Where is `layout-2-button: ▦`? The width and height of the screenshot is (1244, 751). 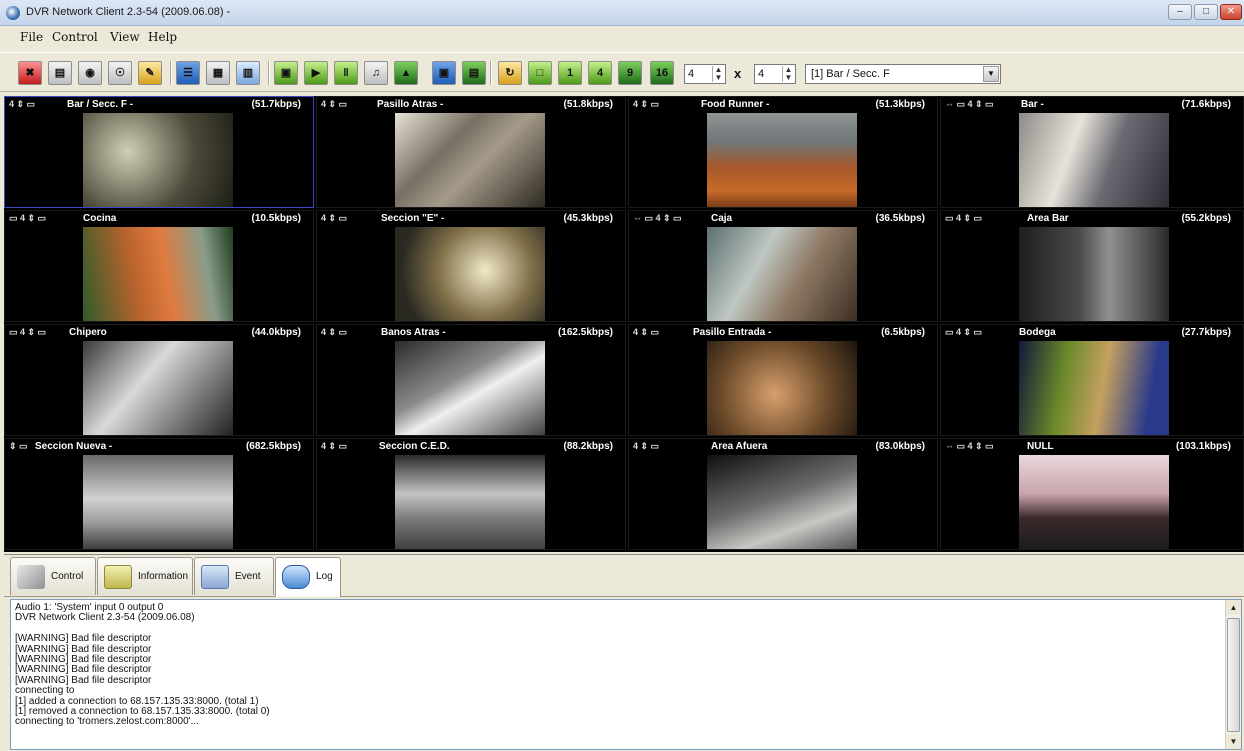
layout-2-button: ▦ is located at coordinates (218, 73).